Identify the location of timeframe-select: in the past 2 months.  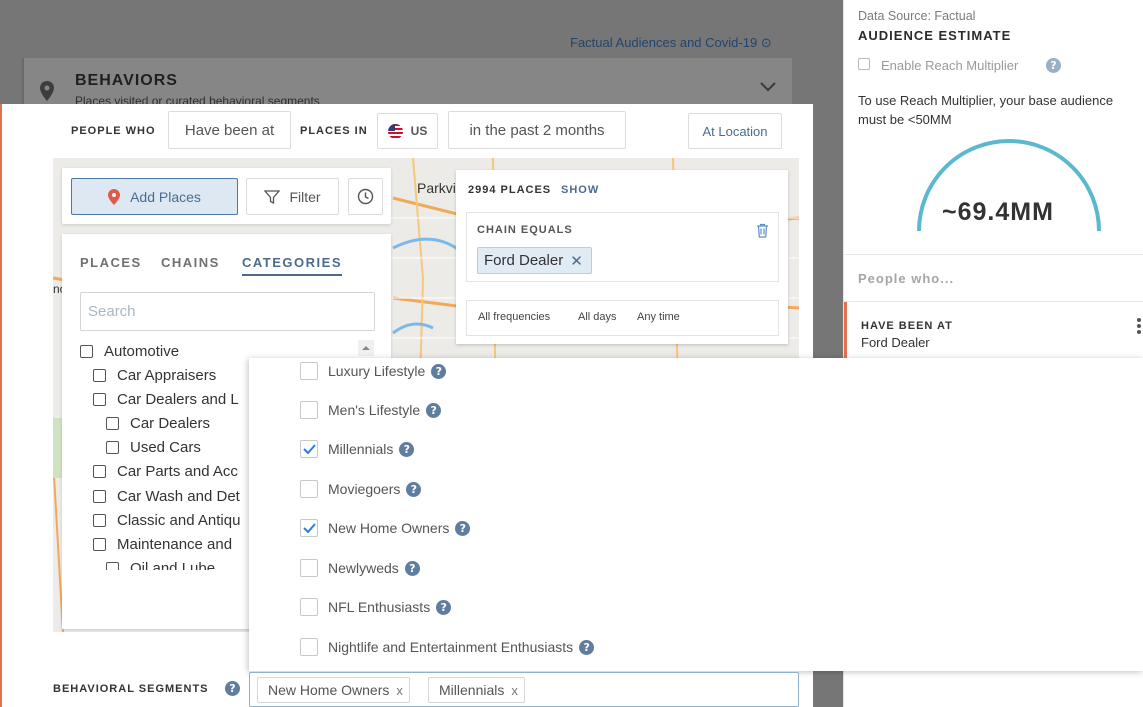
(537, 130).